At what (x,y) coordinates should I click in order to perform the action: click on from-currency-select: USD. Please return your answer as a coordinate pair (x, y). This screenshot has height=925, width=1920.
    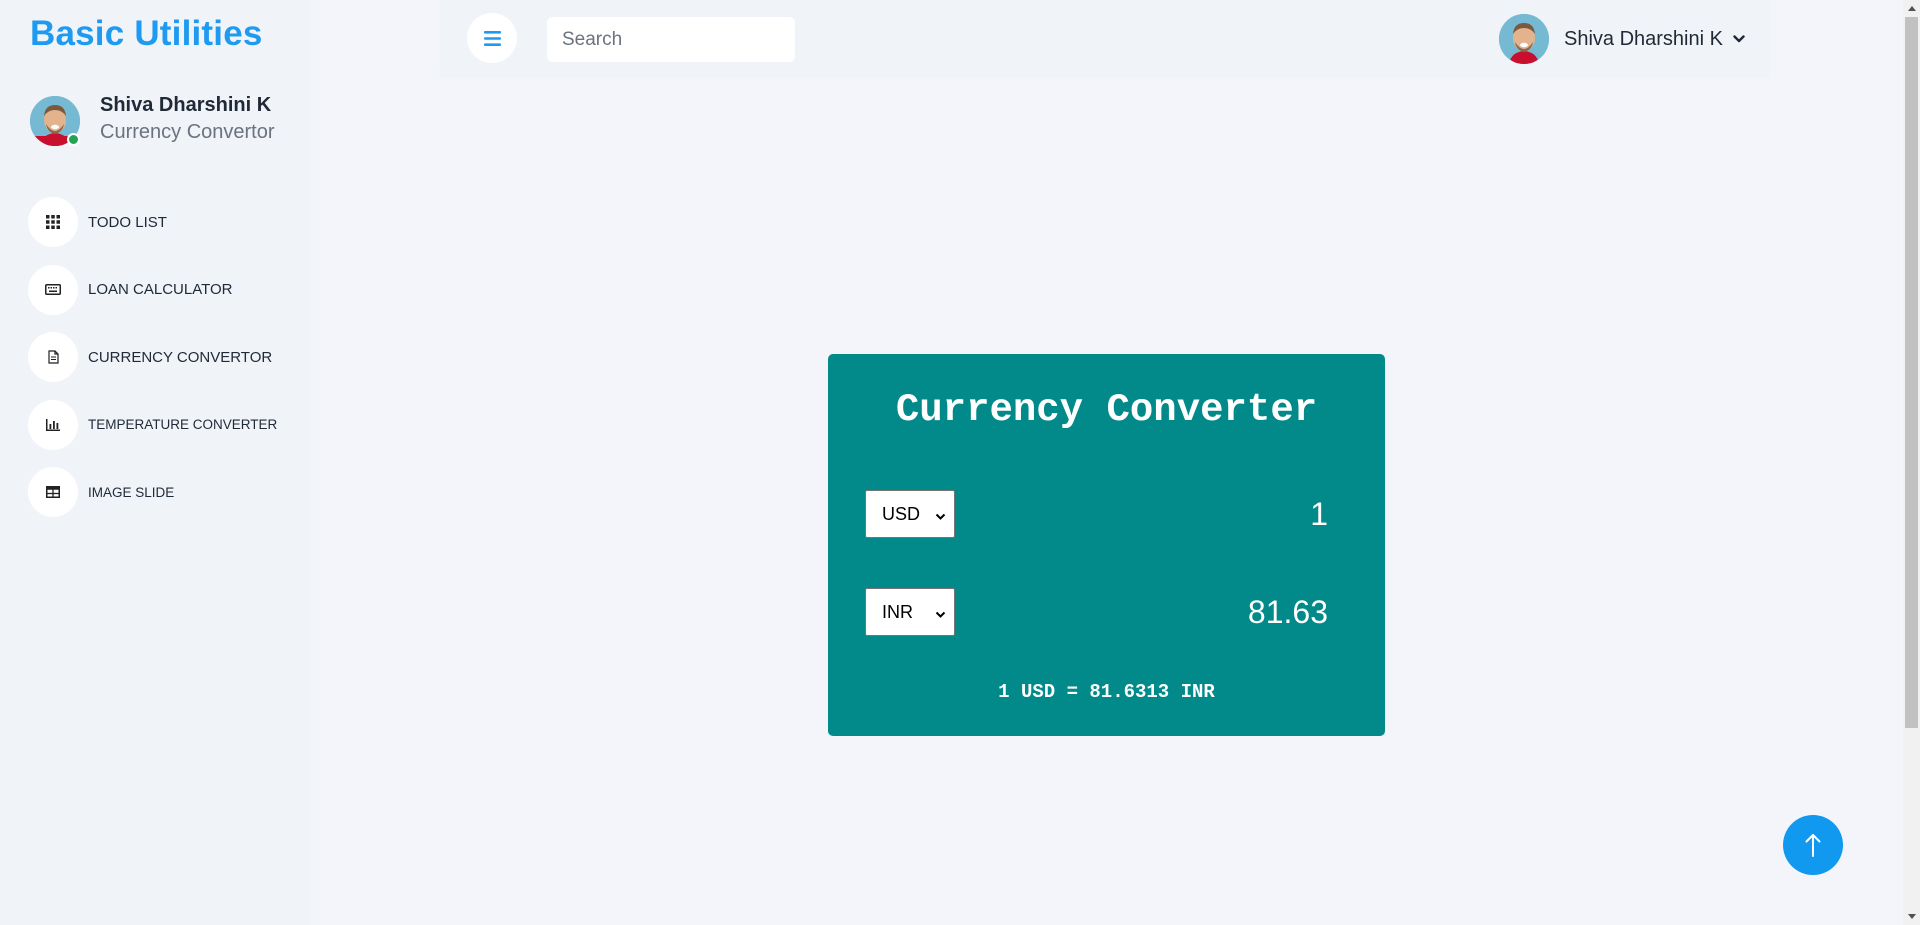
    Looking at the image, I should click on (910, 514).